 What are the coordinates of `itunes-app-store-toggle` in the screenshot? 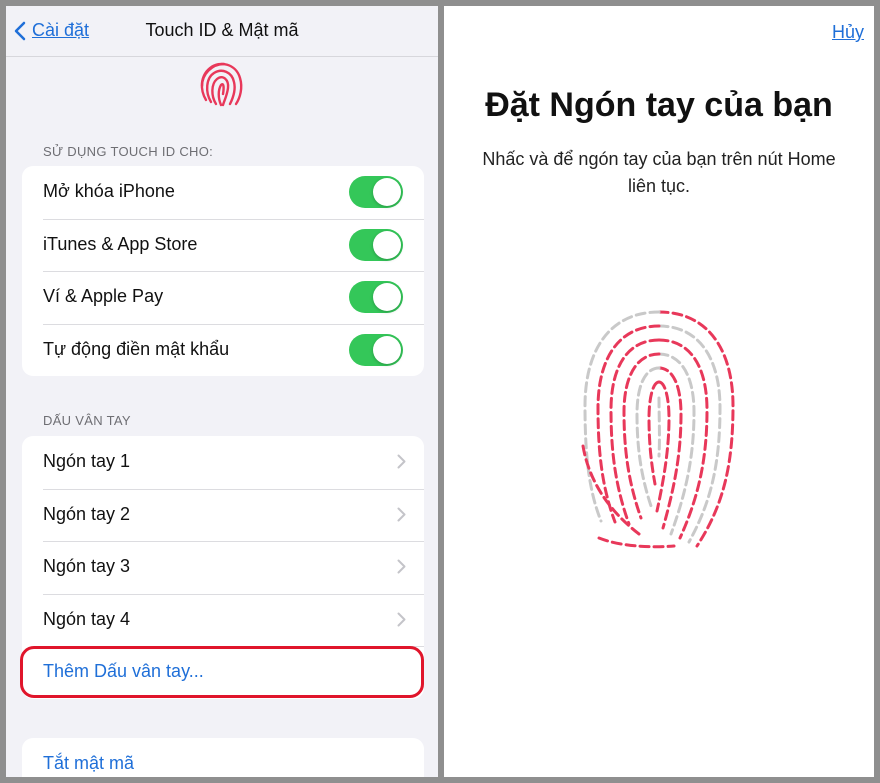 It's located at (376, 244).